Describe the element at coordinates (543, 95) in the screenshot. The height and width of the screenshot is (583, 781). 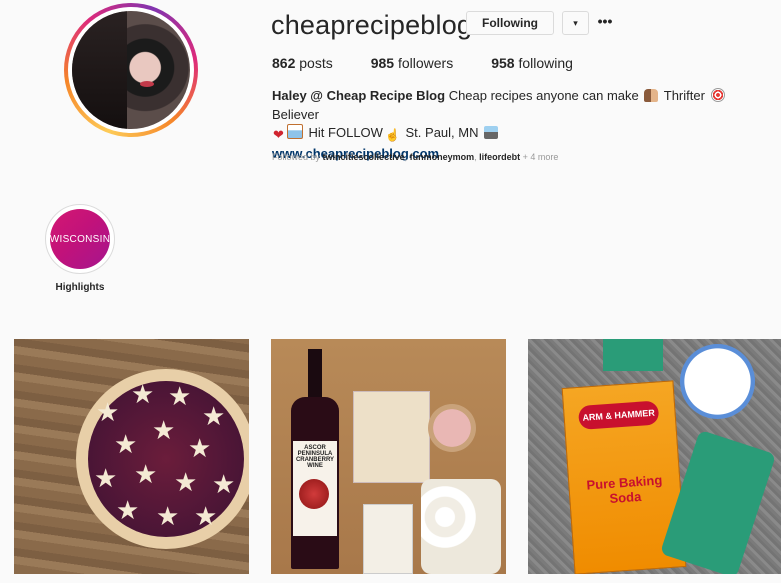
I see `bio-line-text: Cheap recipes anyone can make` at that location.